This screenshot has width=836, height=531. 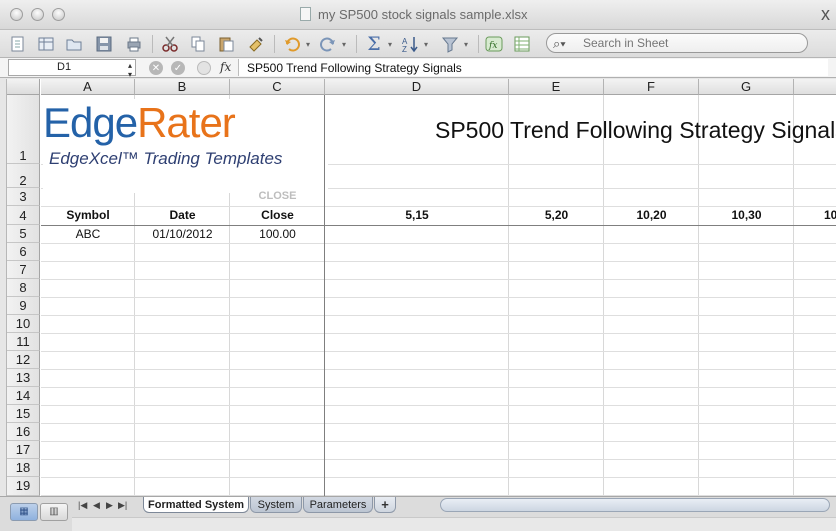 What do you see at coordinates (825, 14) in the screenshot?
I see `close-icon: x` at bounding box center [825, 14].